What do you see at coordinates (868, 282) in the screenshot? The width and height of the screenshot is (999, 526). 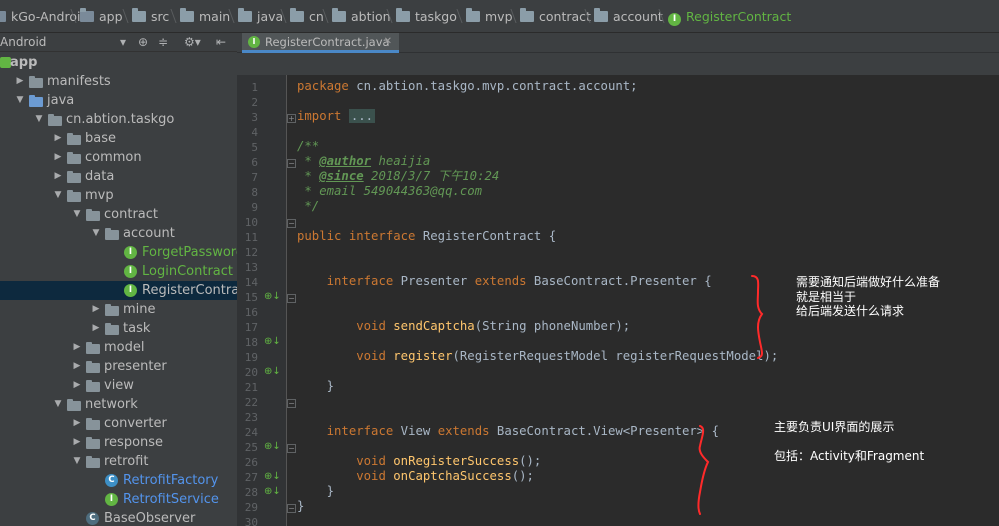 I see `presenter-note-line-1: 需要通知后端做好什么准备` at bounding box center [868, 282].